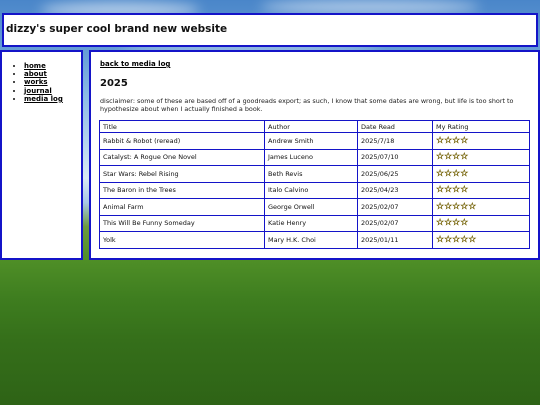 The image size is (540, 405). What do you see at coordinates (114, 83) in the screenshot?
I see `year-heading: 2025` at bounding box center [114, 83].